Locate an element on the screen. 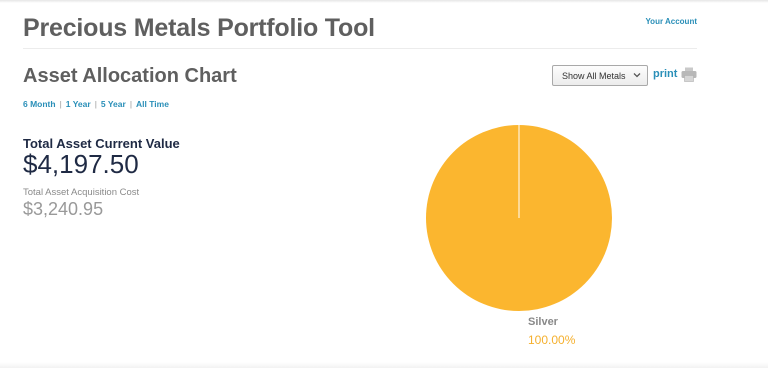  time-range-links: 6 Month | 1 Year | 5 Year | All Time is located at coordinates (96, 104).